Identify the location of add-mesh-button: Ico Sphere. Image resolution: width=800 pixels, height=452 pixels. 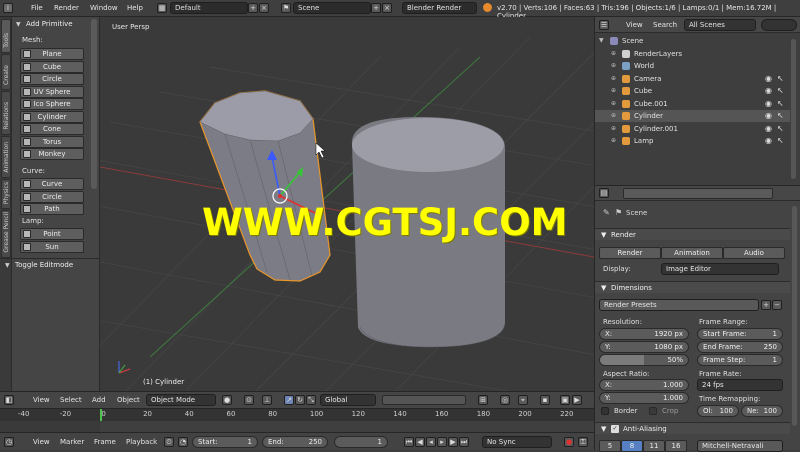
(52, 104).